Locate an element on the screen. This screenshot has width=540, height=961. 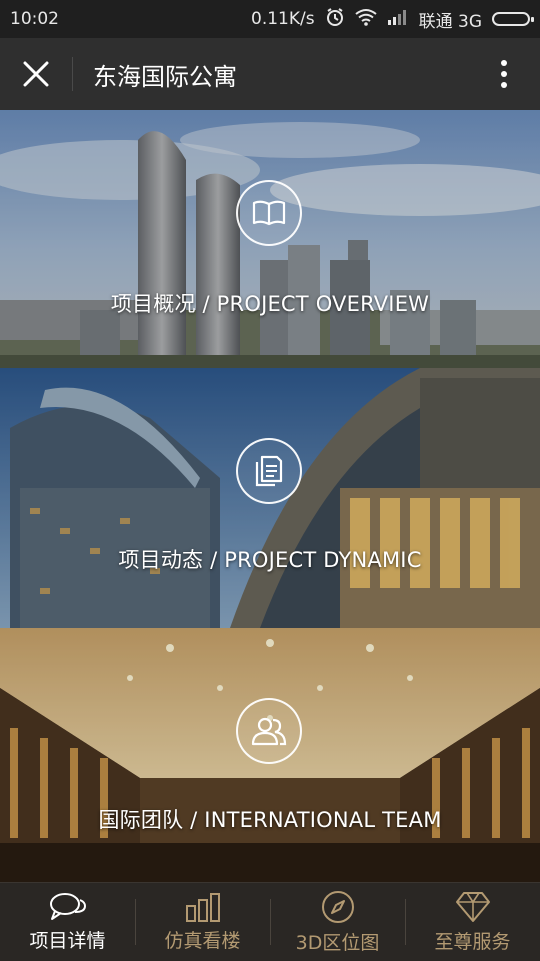
book-icon is located at coordinates (269, 213).